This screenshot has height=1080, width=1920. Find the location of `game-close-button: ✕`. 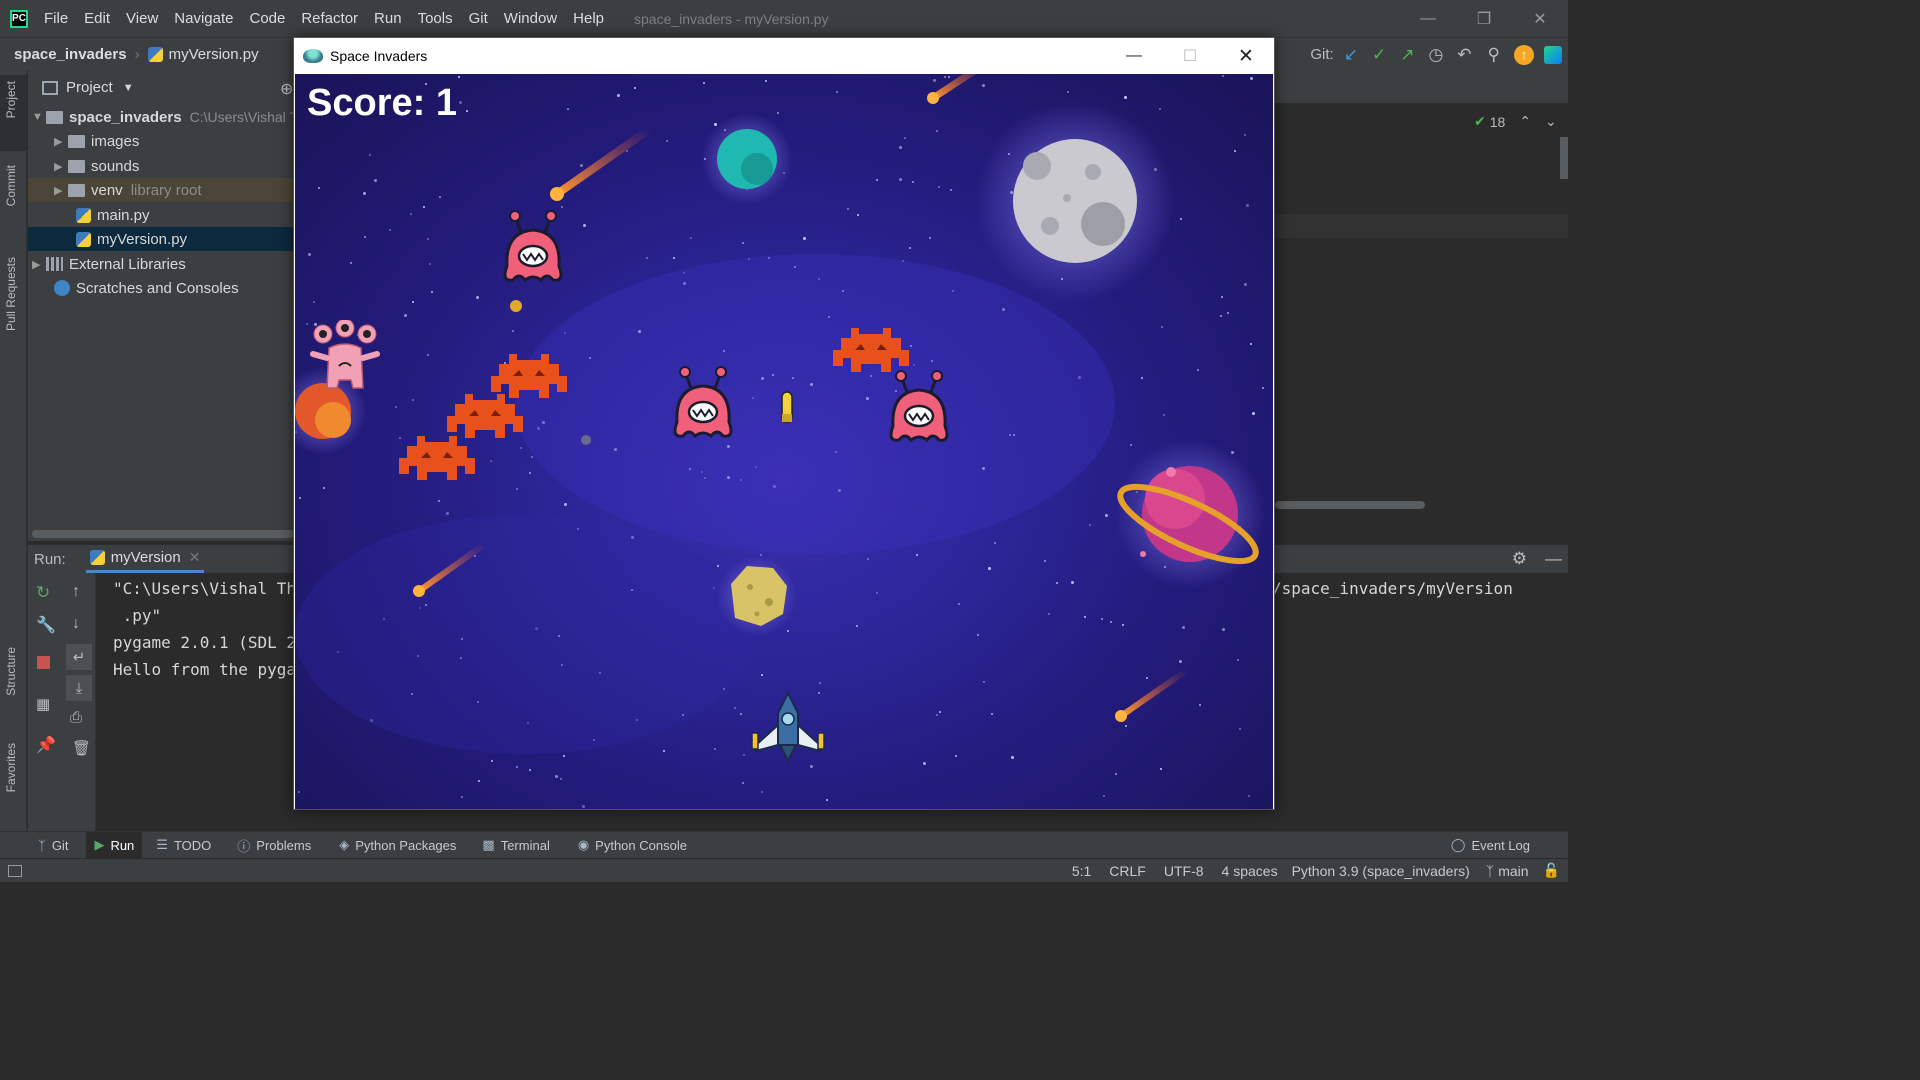

game-close-button: ✕ is located at coordinates (1246, 56).